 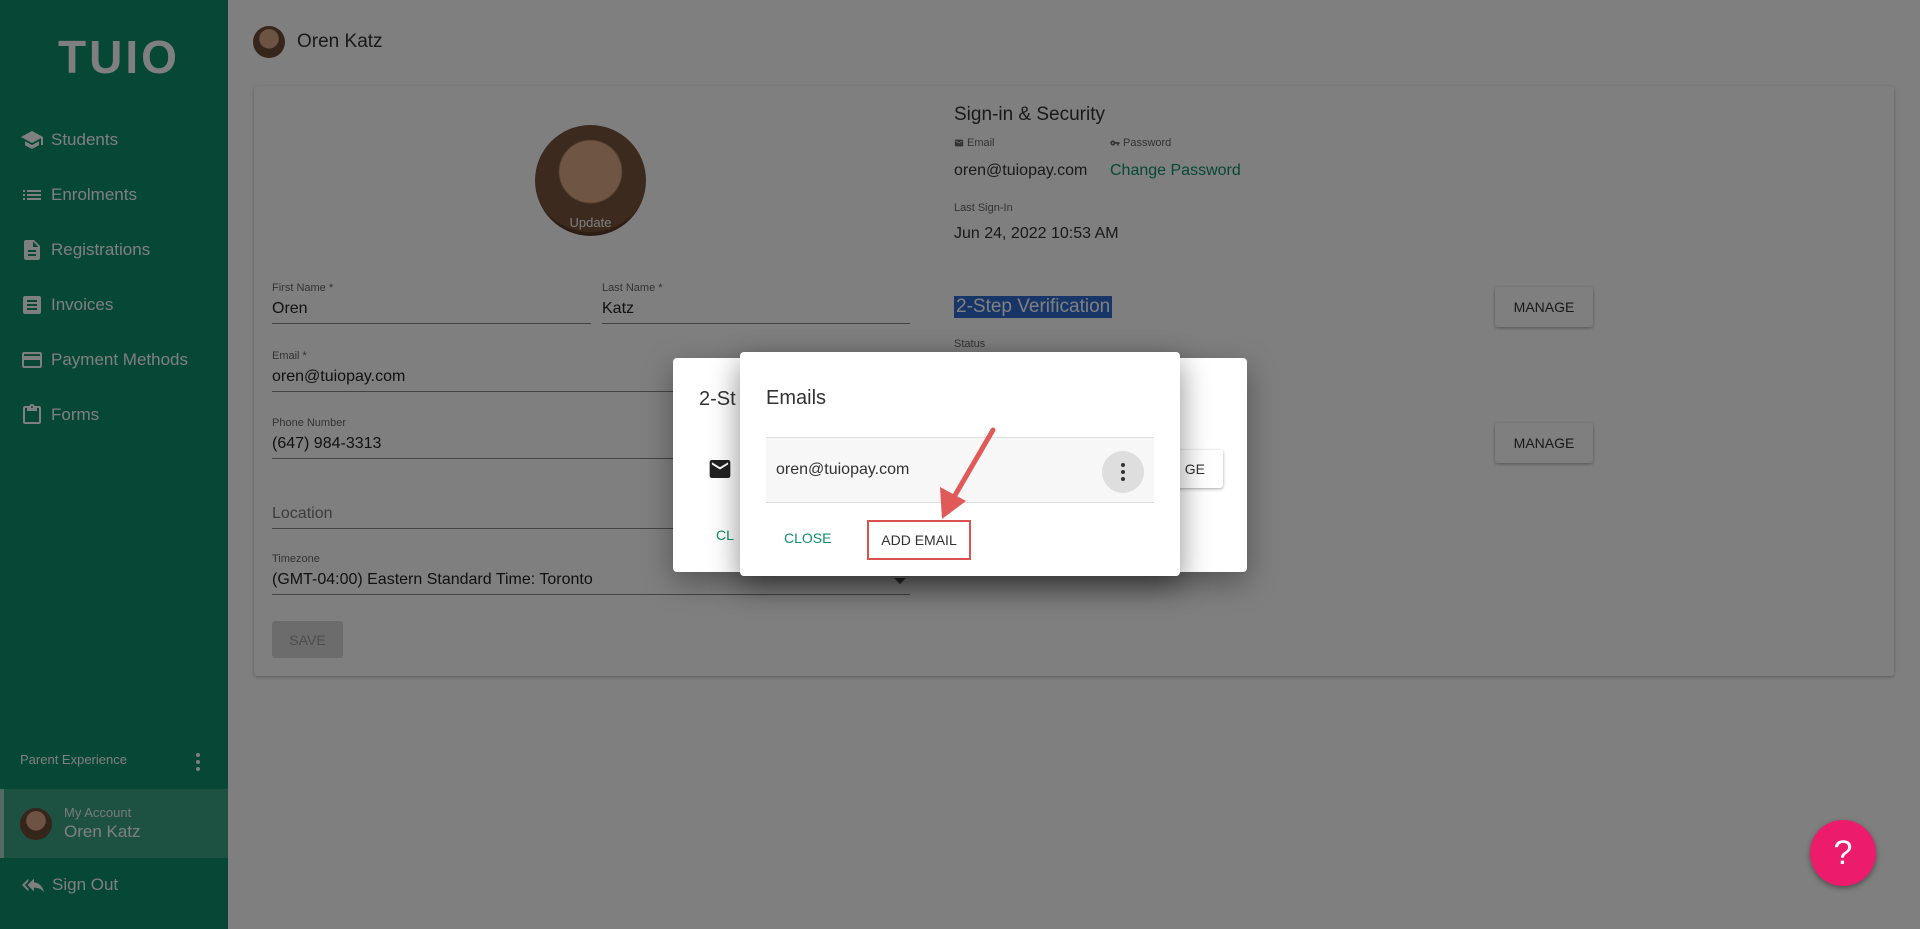 I want to click on mail-icon, so click(x=720, y=469).